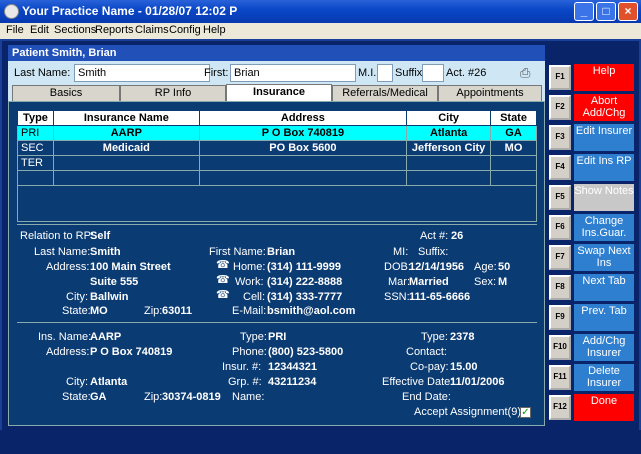  I want to click on cell-state, so click(513, 163).